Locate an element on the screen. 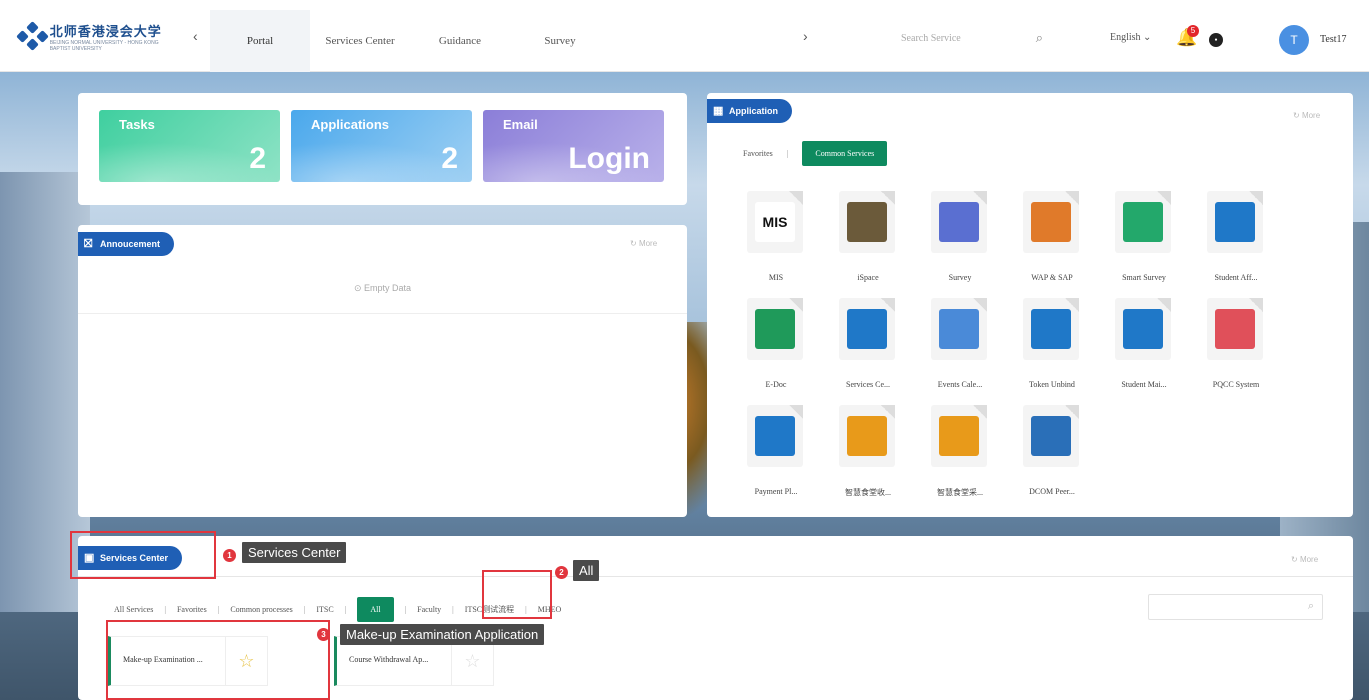 This screenshot has width=1369, height=700. step-tip-2: All is located at coordinates (586, 570).